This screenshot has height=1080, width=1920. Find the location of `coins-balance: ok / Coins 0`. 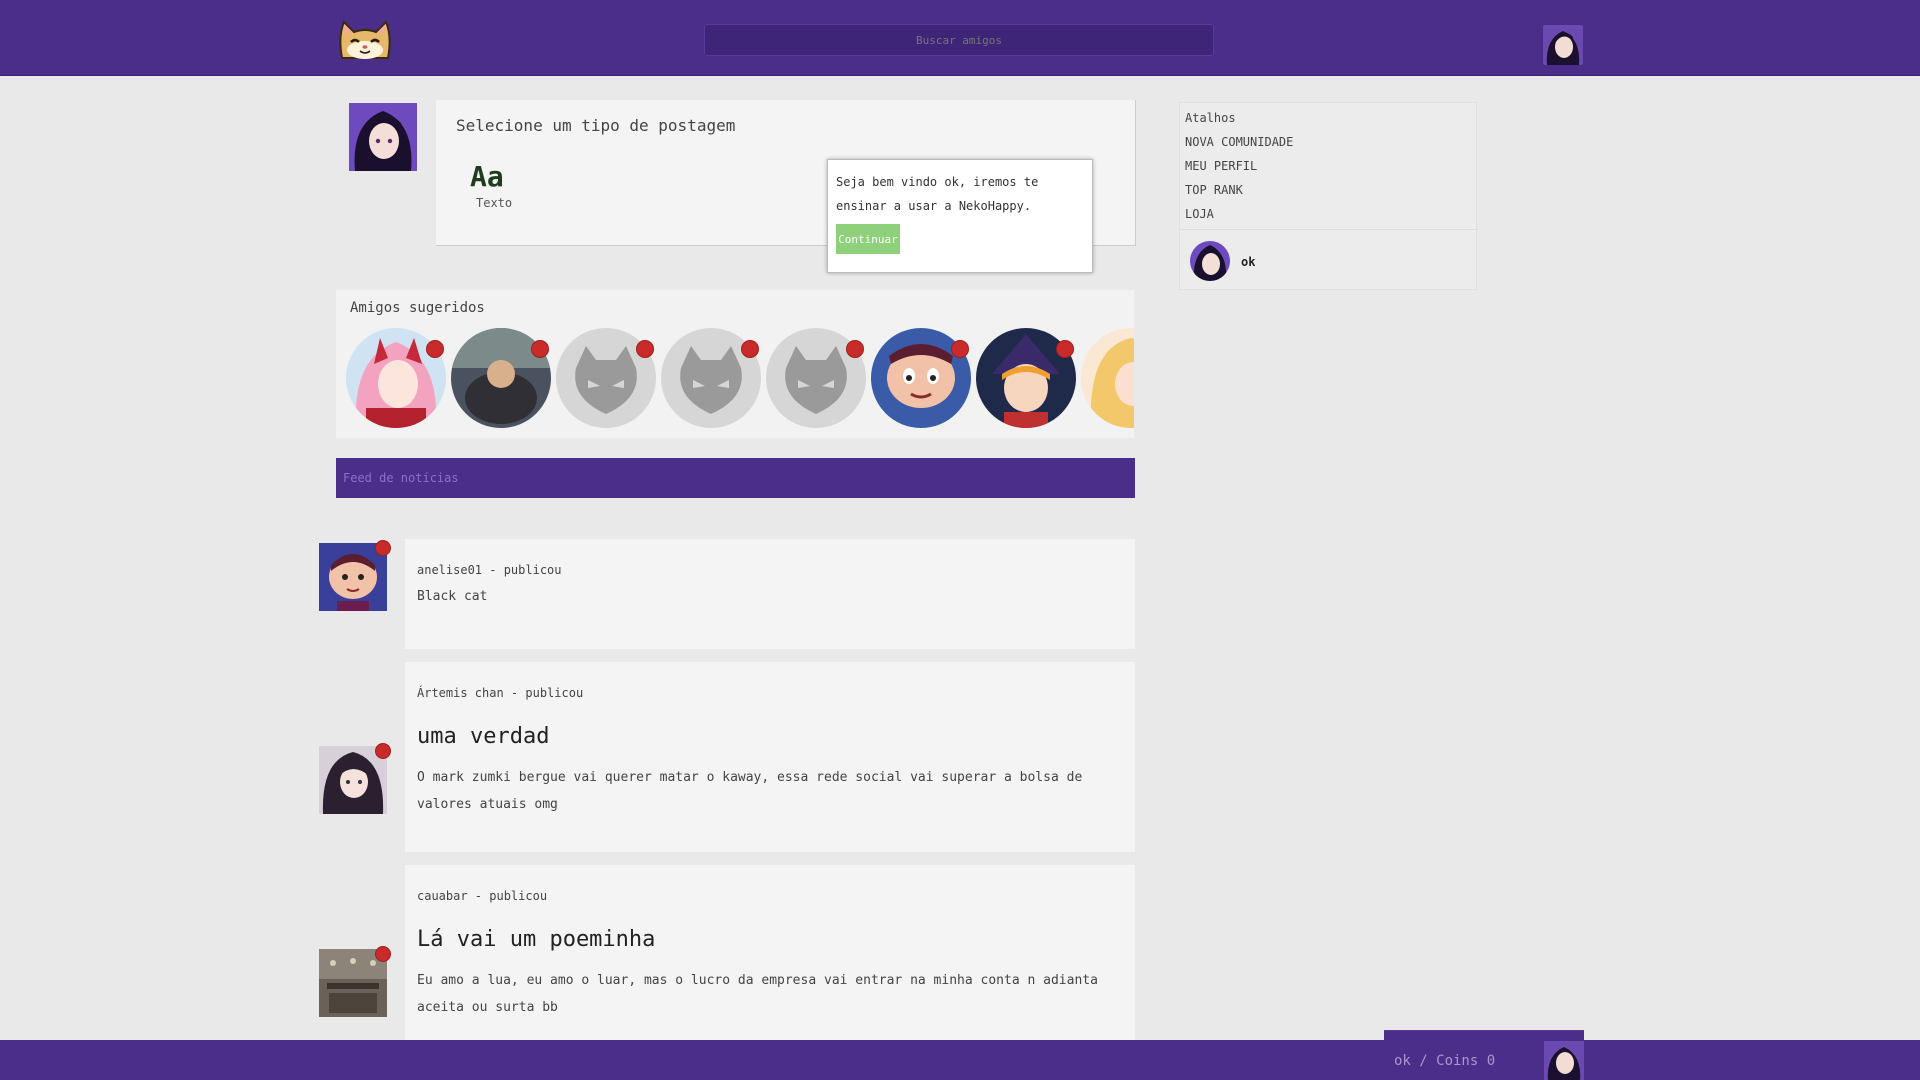

coins-balance: ok / Coins 0 is located at coordinates (1445, 1061).